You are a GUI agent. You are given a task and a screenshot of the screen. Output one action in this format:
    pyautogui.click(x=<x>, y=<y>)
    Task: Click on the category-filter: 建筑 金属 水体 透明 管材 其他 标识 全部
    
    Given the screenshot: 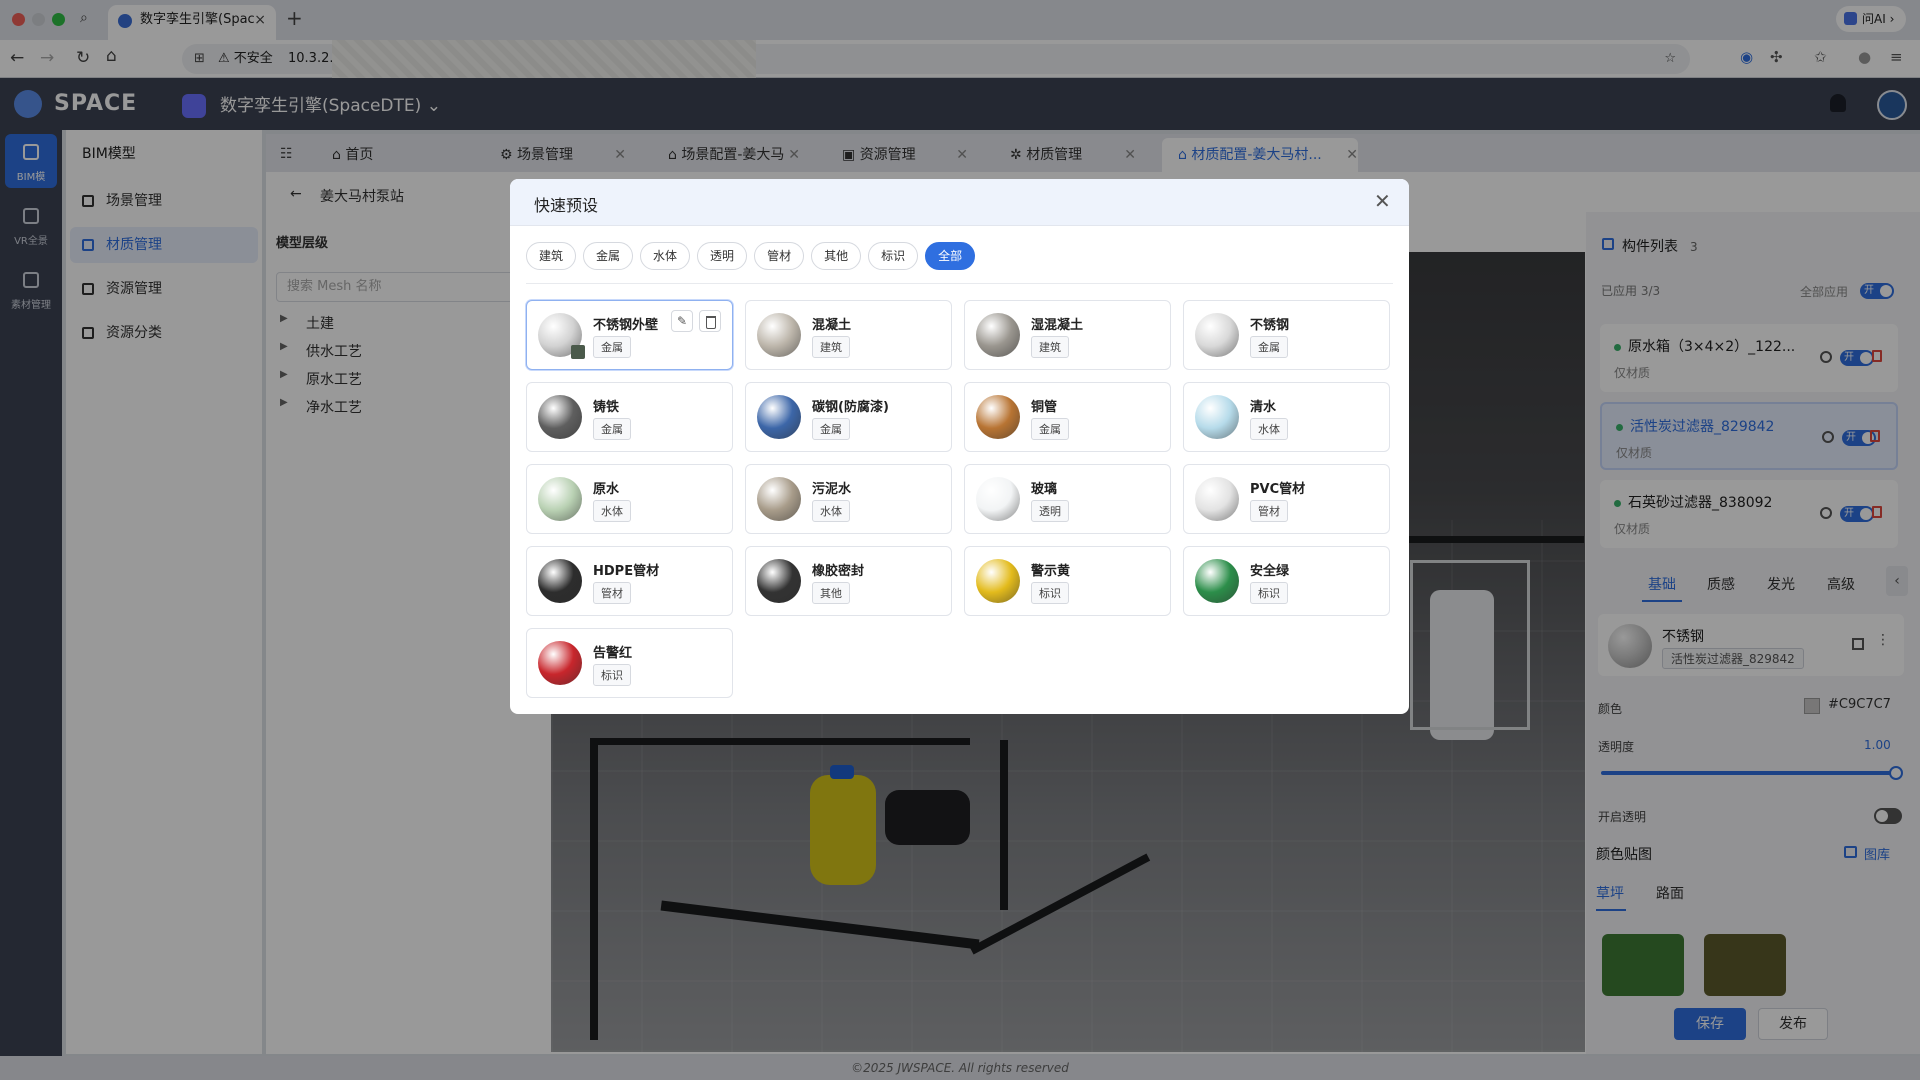 What is the action you would take?
    pyautogui.click(x=754, y=257)
    